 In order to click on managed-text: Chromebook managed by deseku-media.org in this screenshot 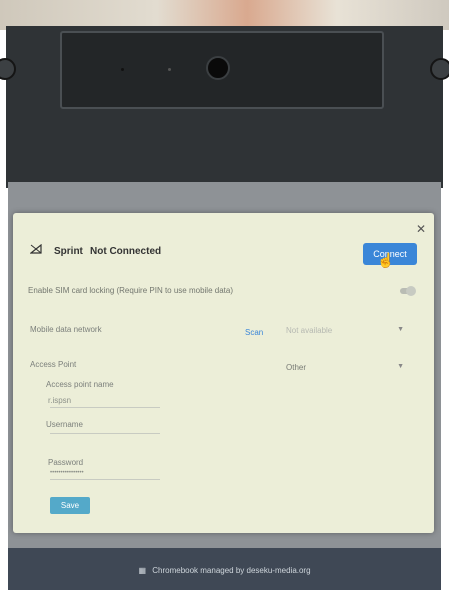, I will do `click(231, 570)`.